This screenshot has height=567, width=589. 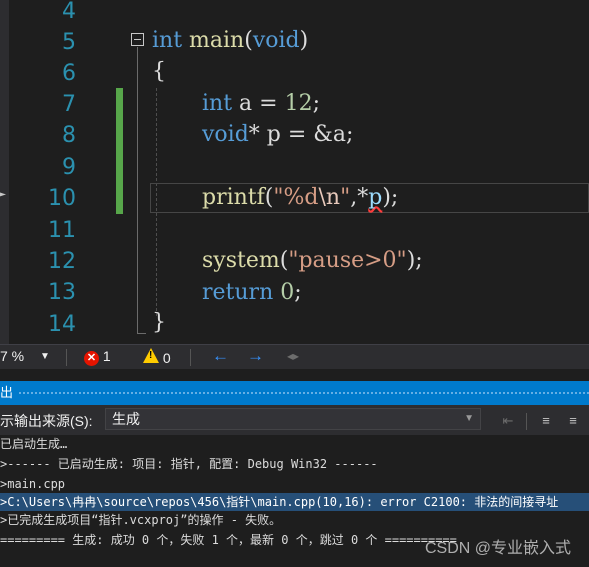 What do you see at coordinates (126, 419) in the screenshot?
I see `output-source-value: 生成` at bounding box center [126, 419].